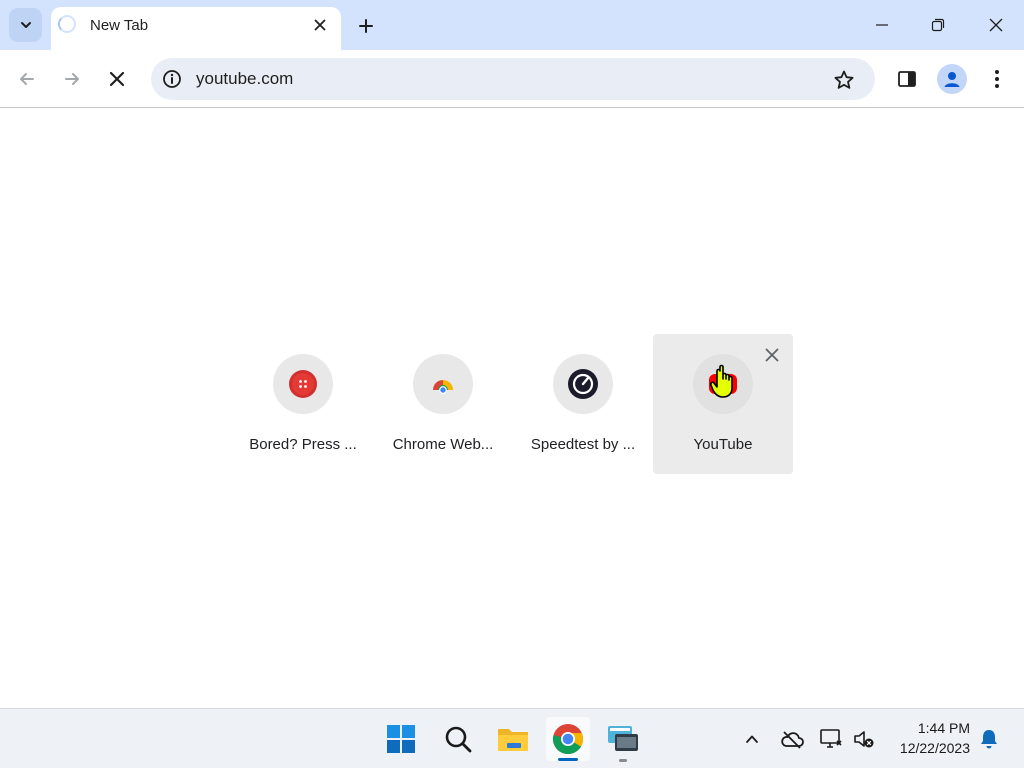  What do you see at coordinates (443, 387) in the screenshot?
I see `chrome-web-store-icon` at bounding box center [443, 387].